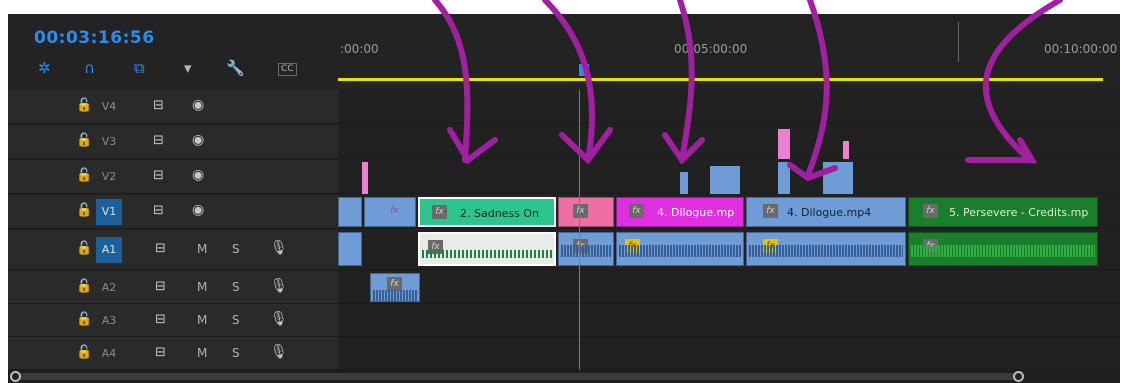 The width and height of the screenshot is (1128, 383). I want to click on ruler-label-end: 00:10:00:00, so click(1081, 49).